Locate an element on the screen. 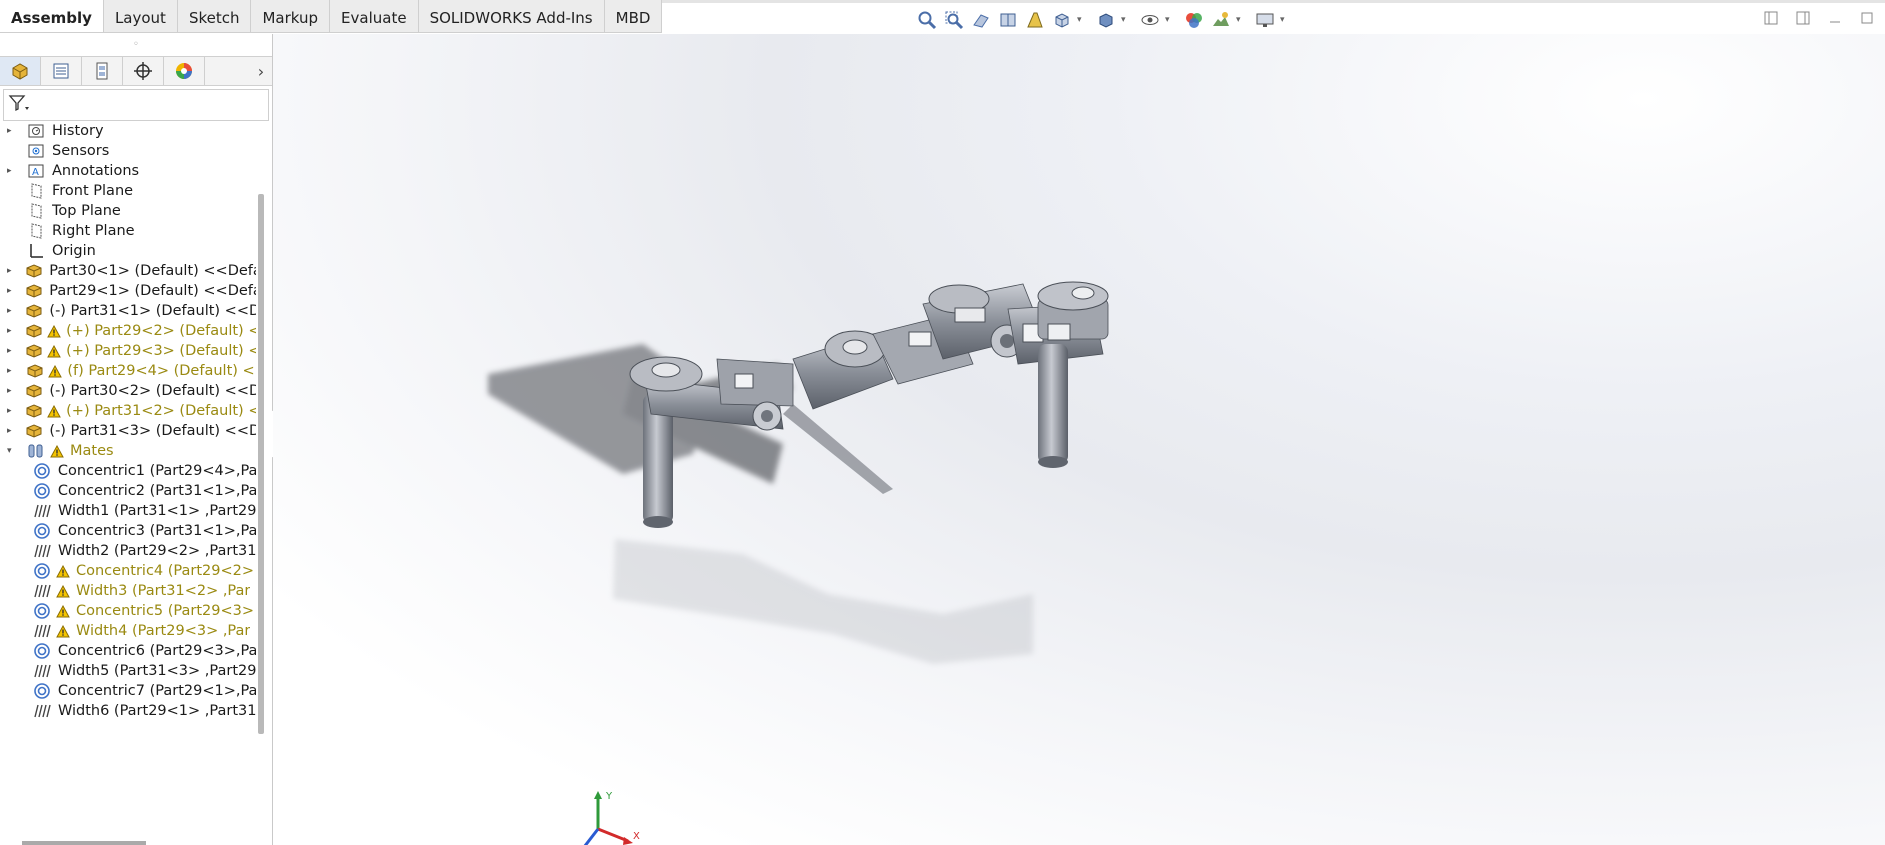 The image size is (1885, 845). annotations-icon: A is located at coordinates (36, 171).